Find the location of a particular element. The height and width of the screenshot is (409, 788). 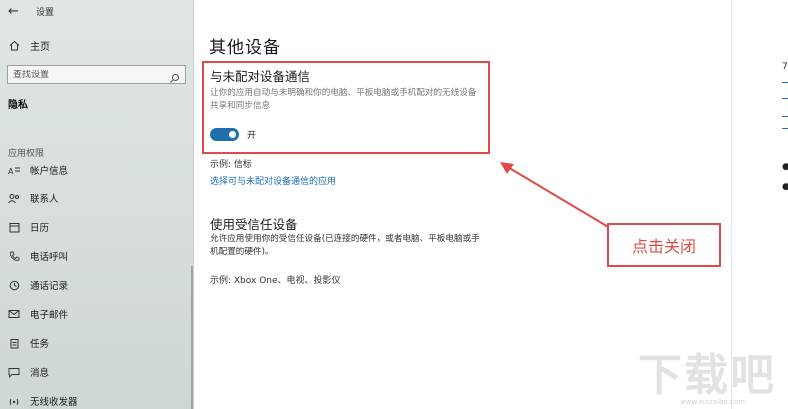

sidebar-item-label: 电话呼叫 is located at coordinates (49, 257).